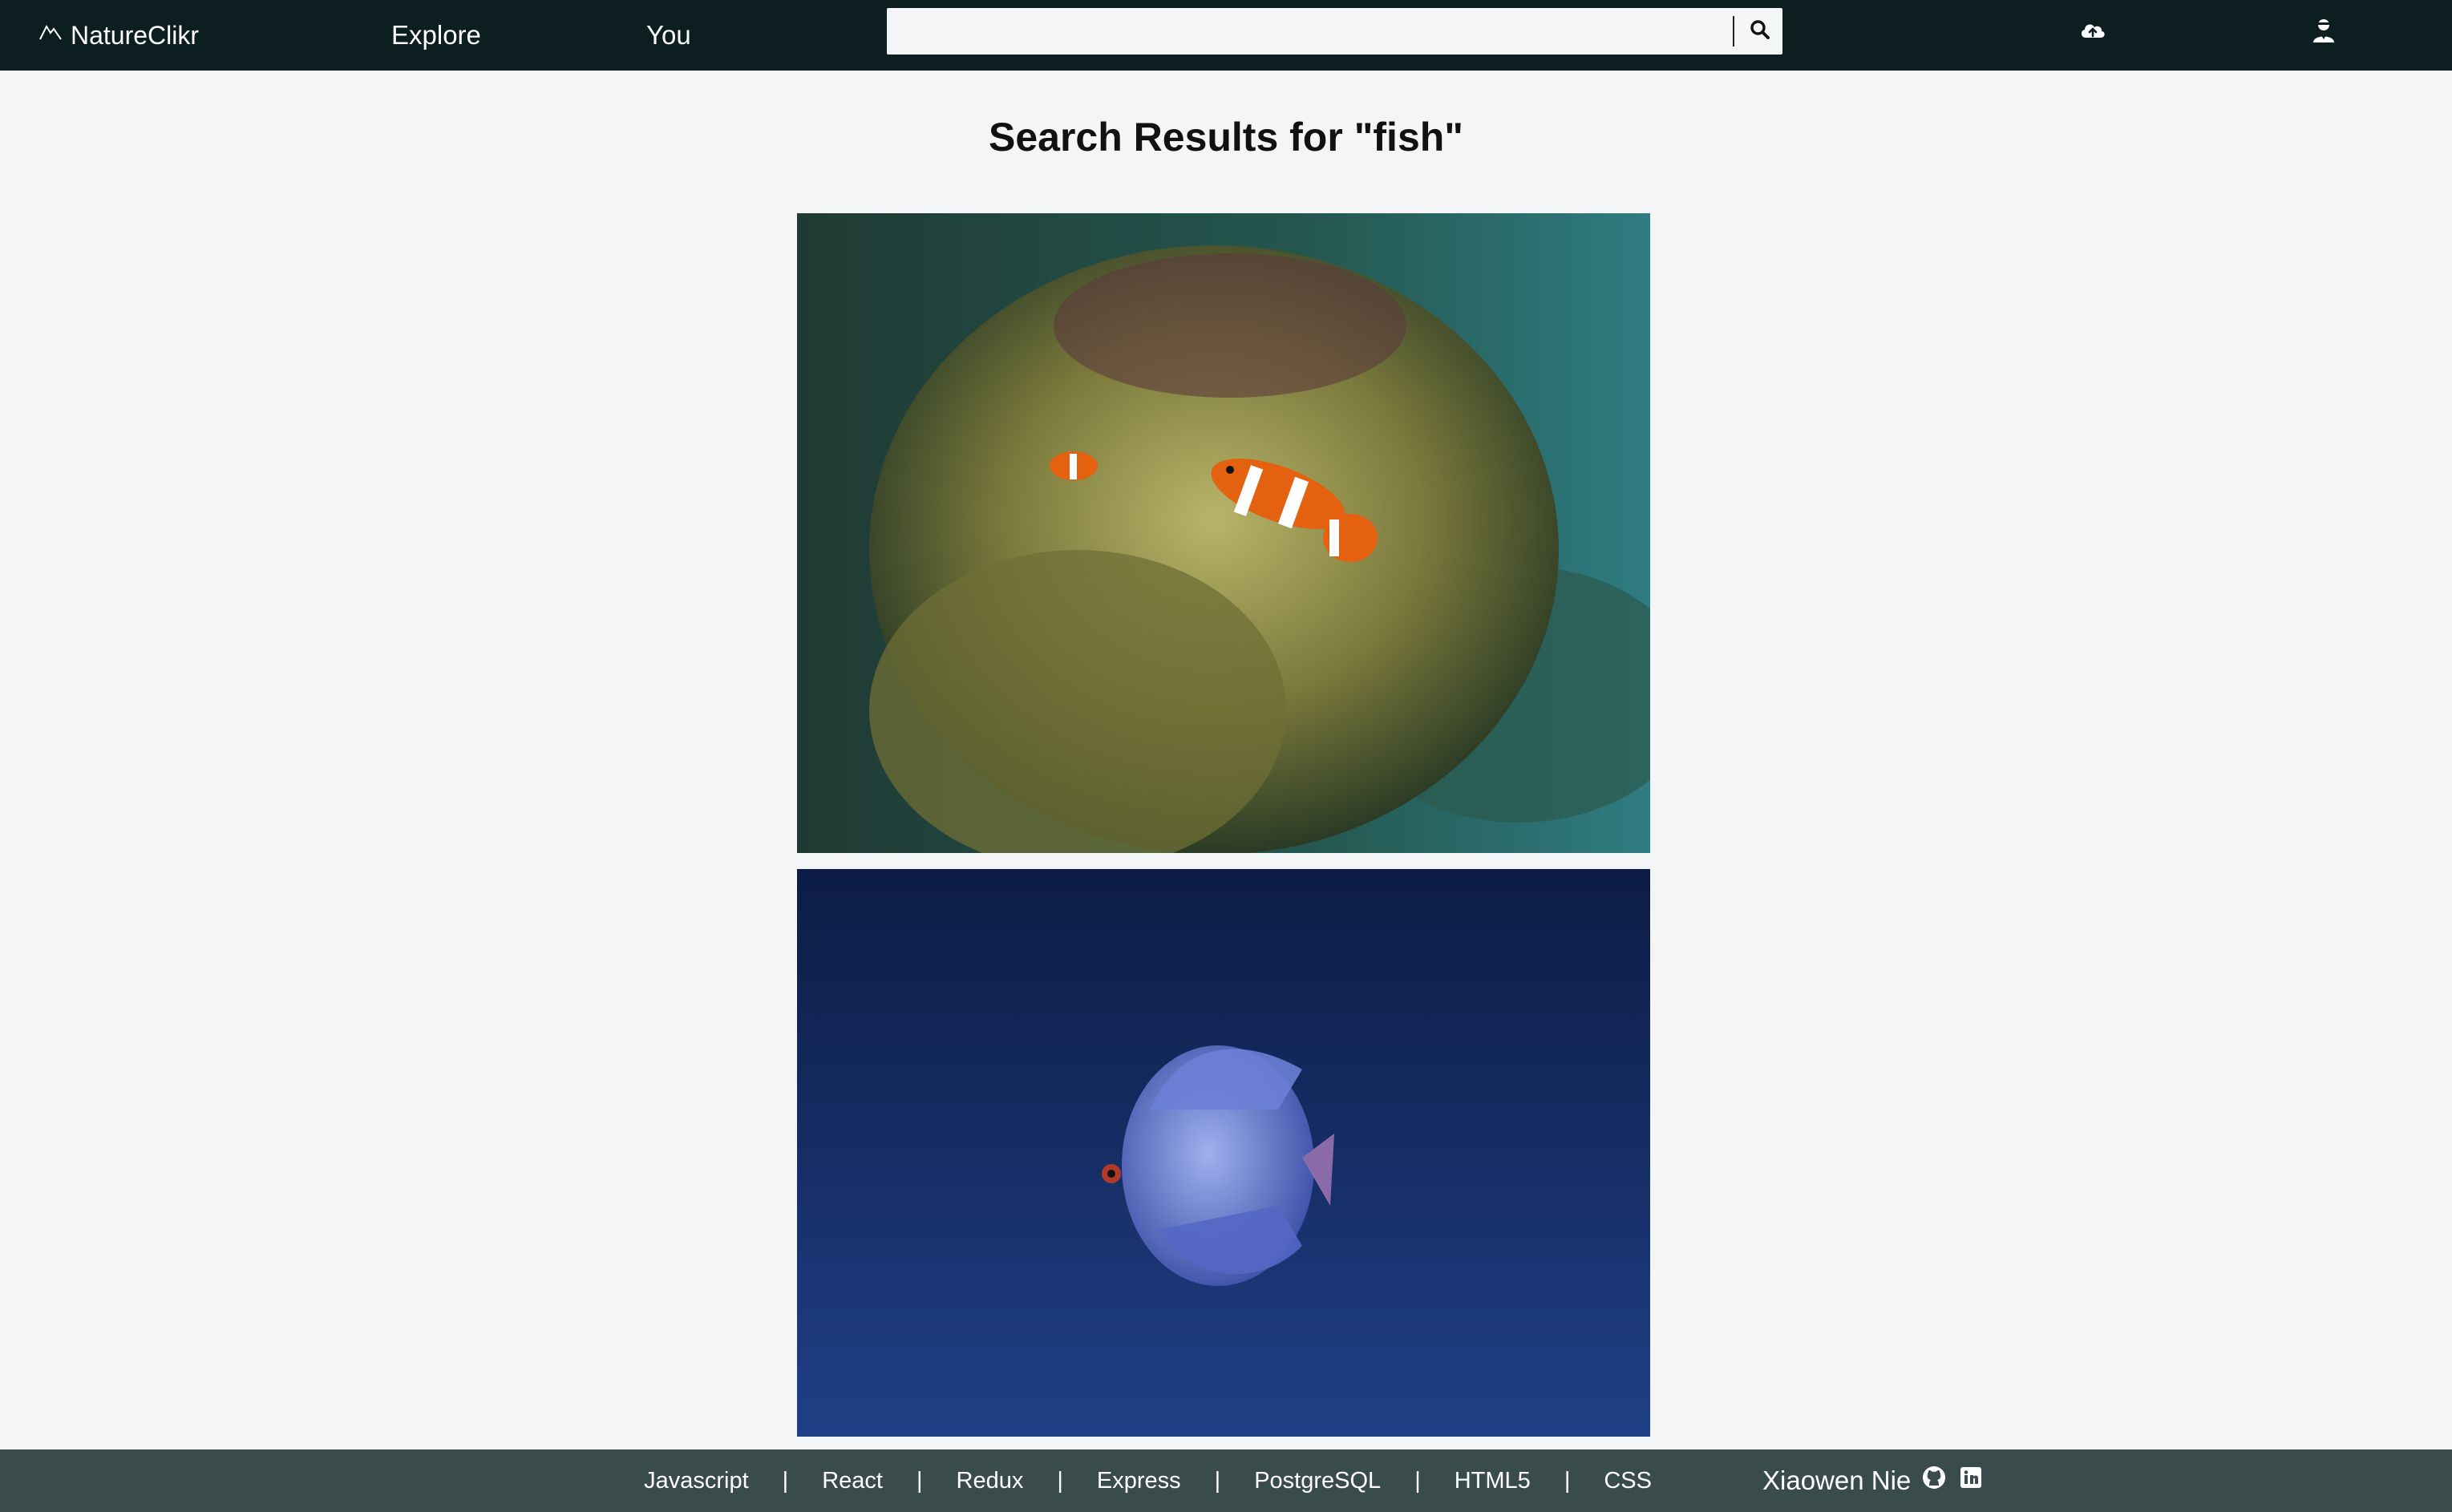 The height and width of the screenshot is (1512, 2452). Describe the element at coordinates (1733, 31) in the screenshot. I see `search-divider` at that location.